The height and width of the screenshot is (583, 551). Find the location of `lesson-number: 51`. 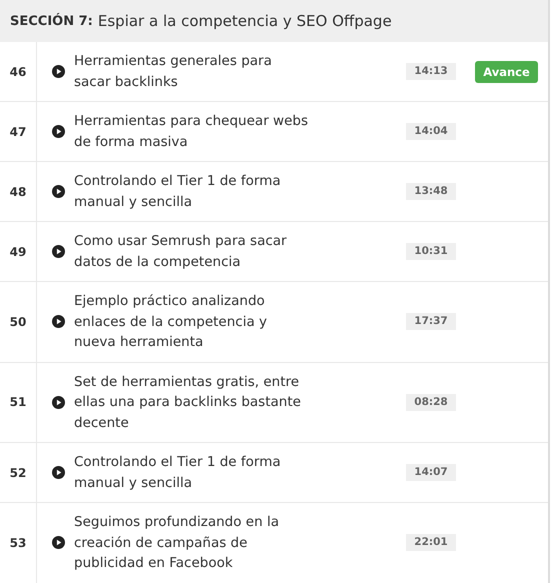

lesson-number: 51 is located at coordinates (18, 402).